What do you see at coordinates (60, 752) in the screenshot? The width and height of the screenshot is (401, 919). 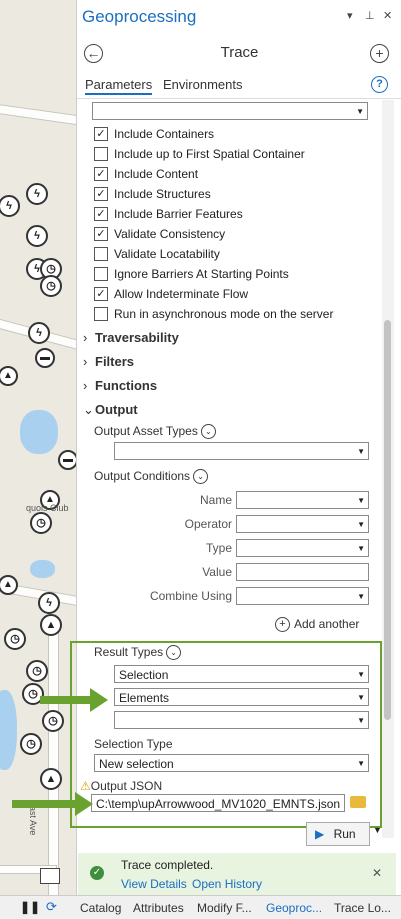 I see `annotation-arrows` at bounding box center [60, 752].